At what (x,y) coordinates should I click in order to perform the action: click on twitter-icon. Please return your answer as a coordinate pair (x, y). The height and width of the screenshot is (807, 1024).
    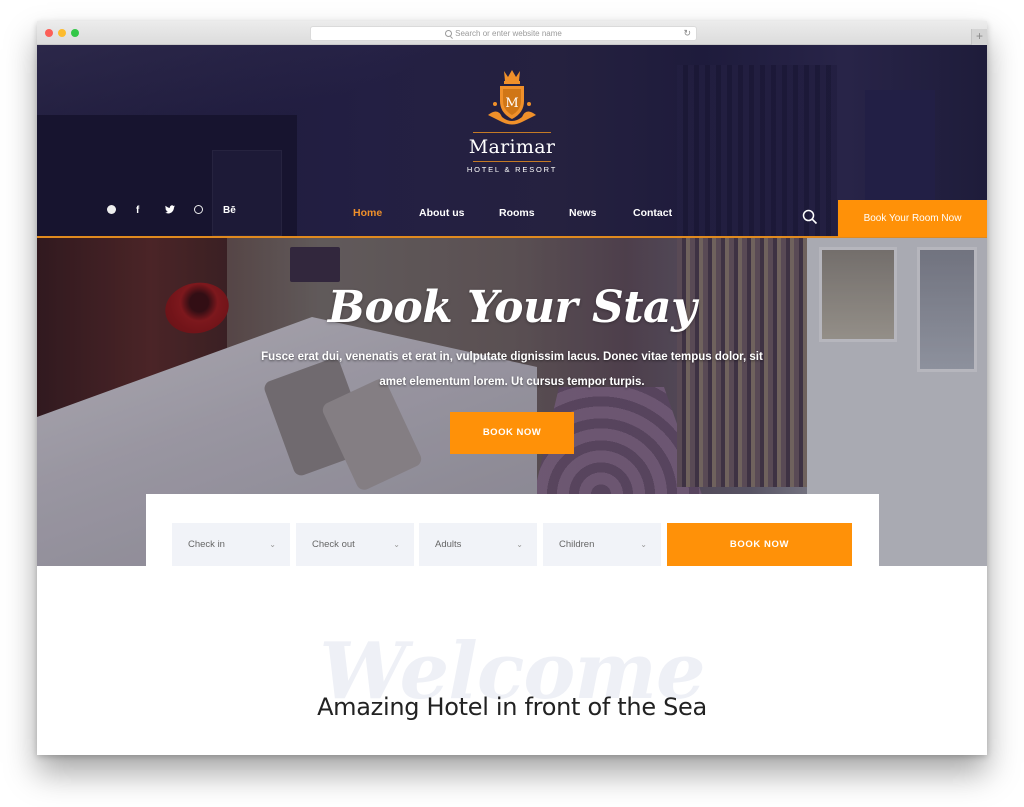
    Looking at the image, I should click on (179, 211).